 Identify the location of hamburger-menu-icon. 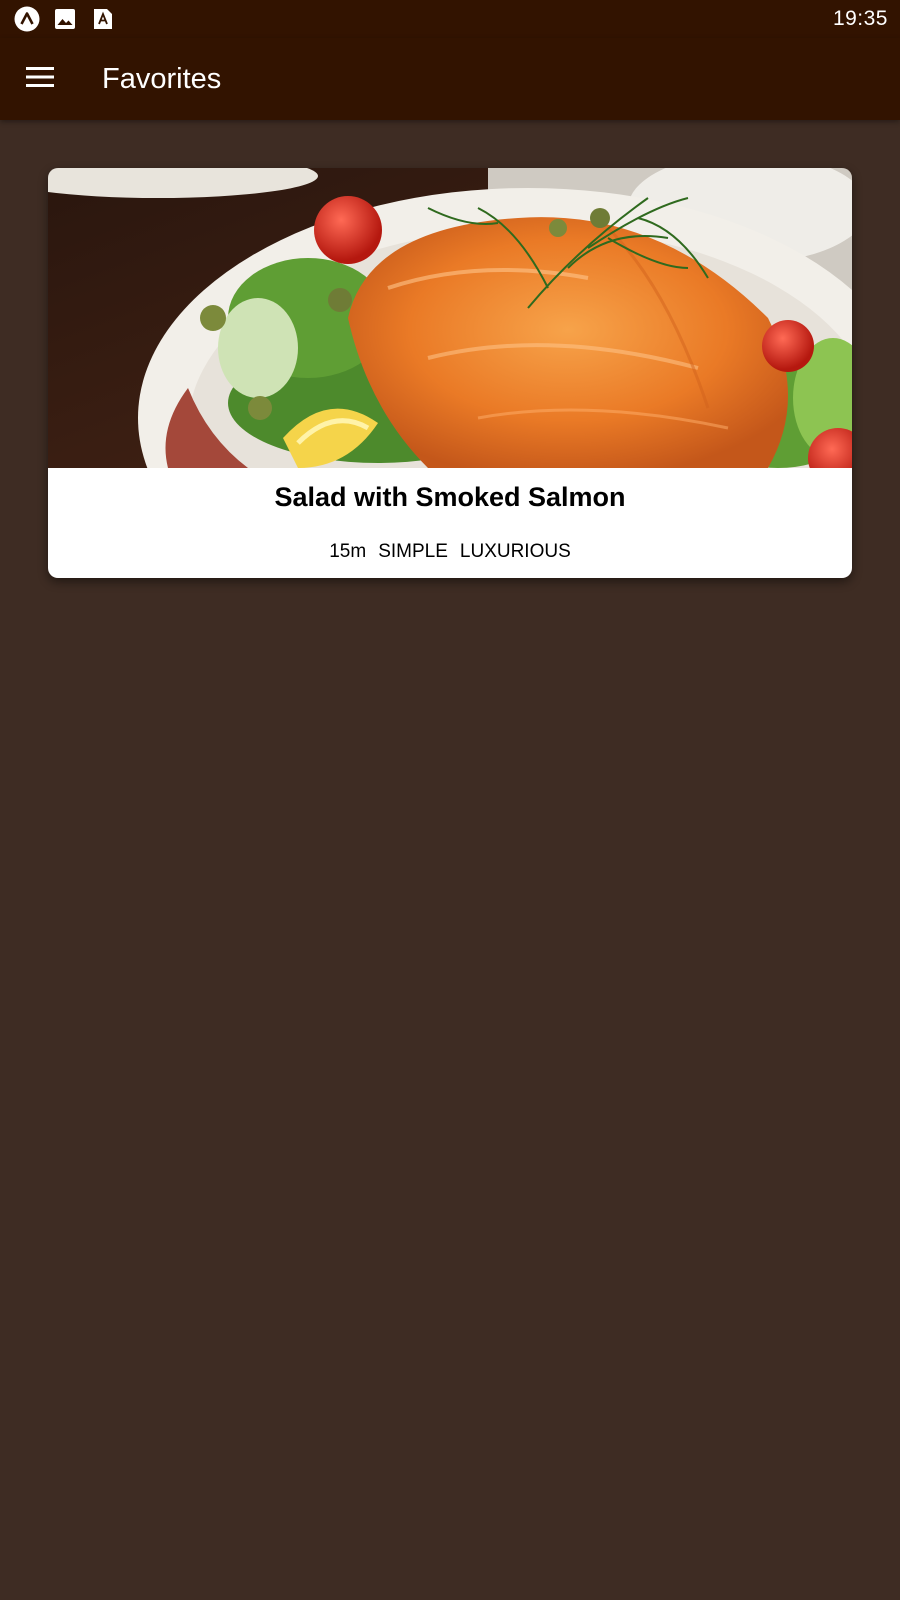
(40, 79).